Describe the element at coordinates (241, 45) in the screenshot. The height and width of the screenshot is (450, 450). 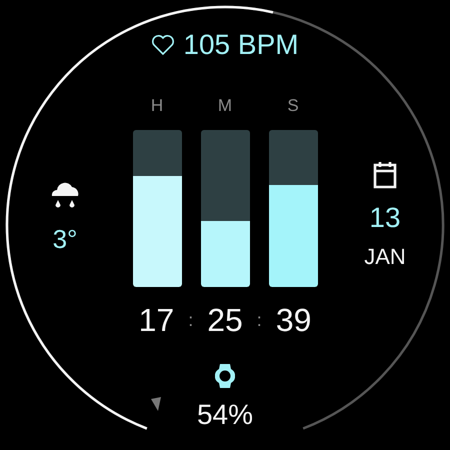
I see `heart-rate-reading: 105 BPM` at that location.